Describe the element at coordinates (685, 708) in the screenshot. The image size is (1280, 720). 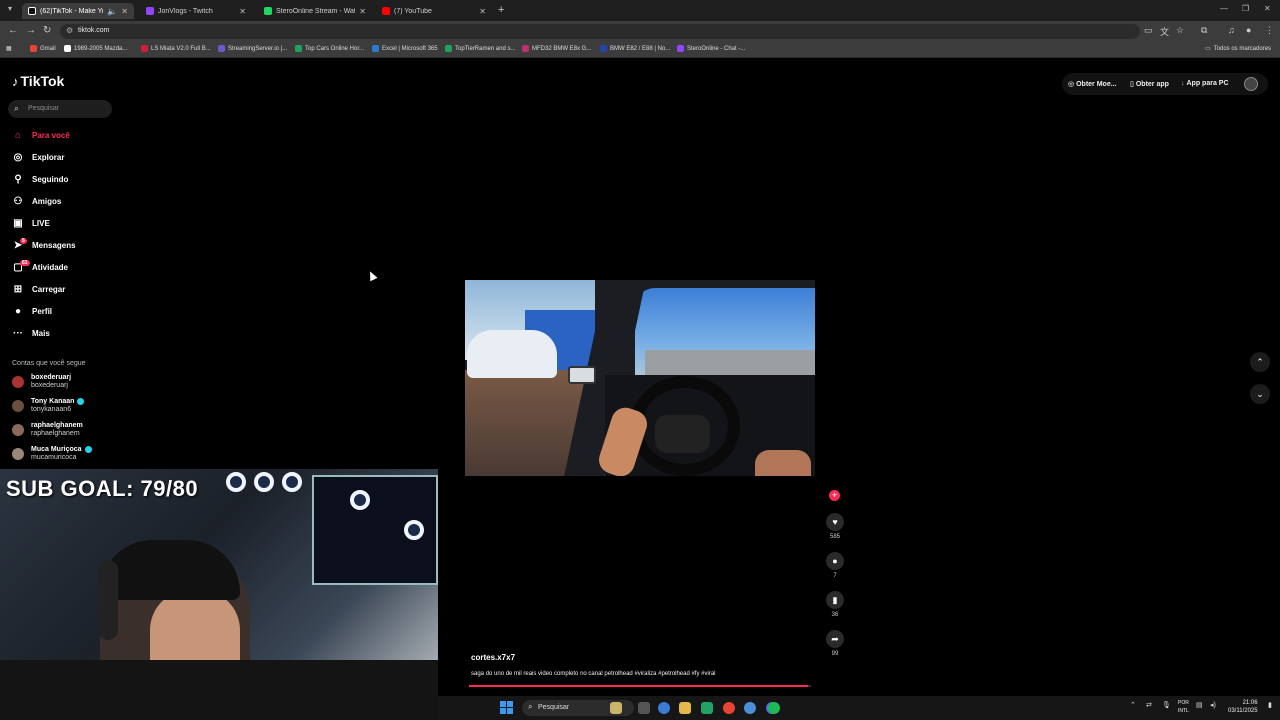
I see `file-explorer-icon` at that location.